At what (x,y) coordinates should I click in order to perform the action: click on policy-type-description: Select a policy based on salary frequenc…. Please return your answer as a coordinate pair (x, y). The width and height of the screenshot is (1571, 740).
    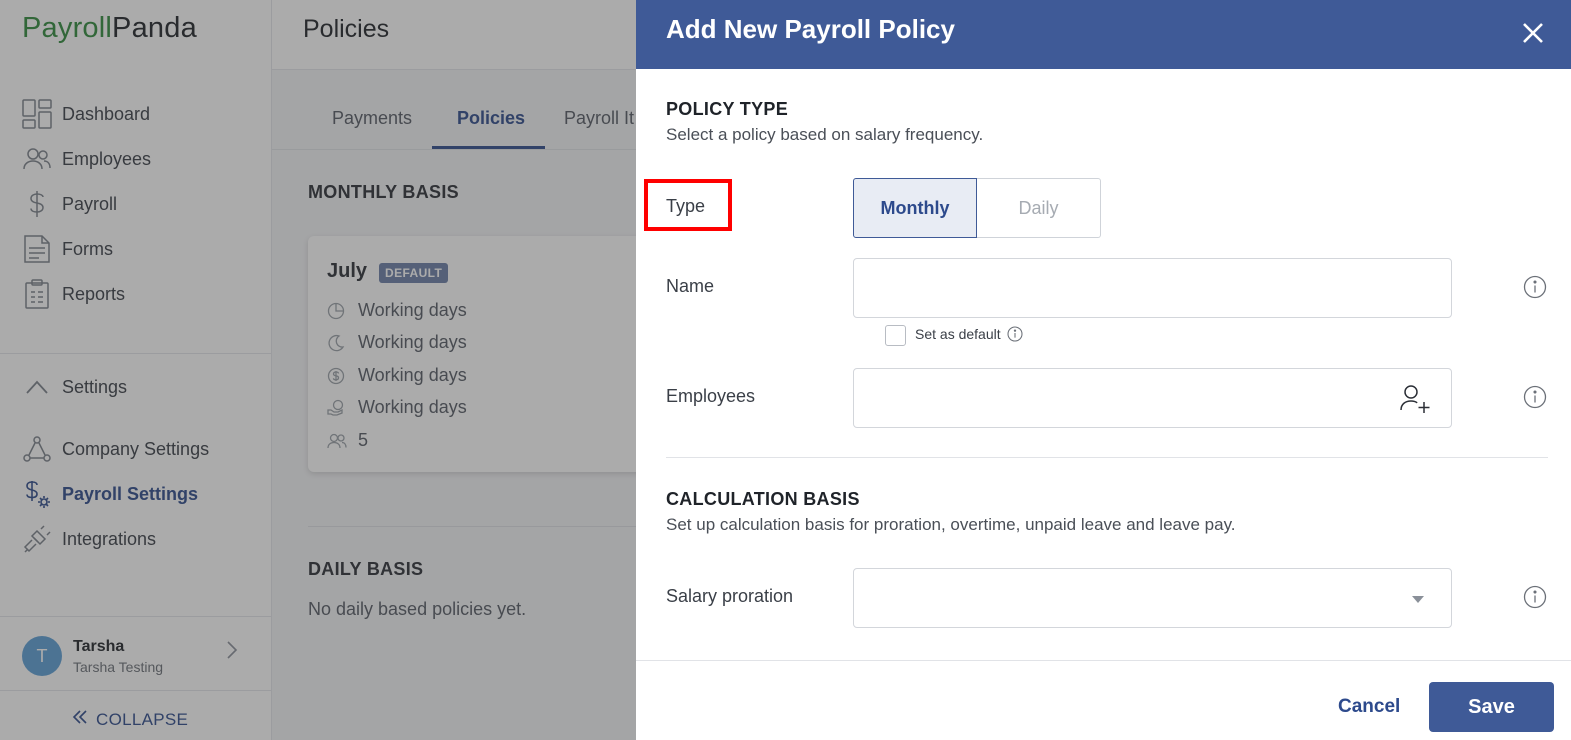
    Looking at the image, I should click on (825, 134).